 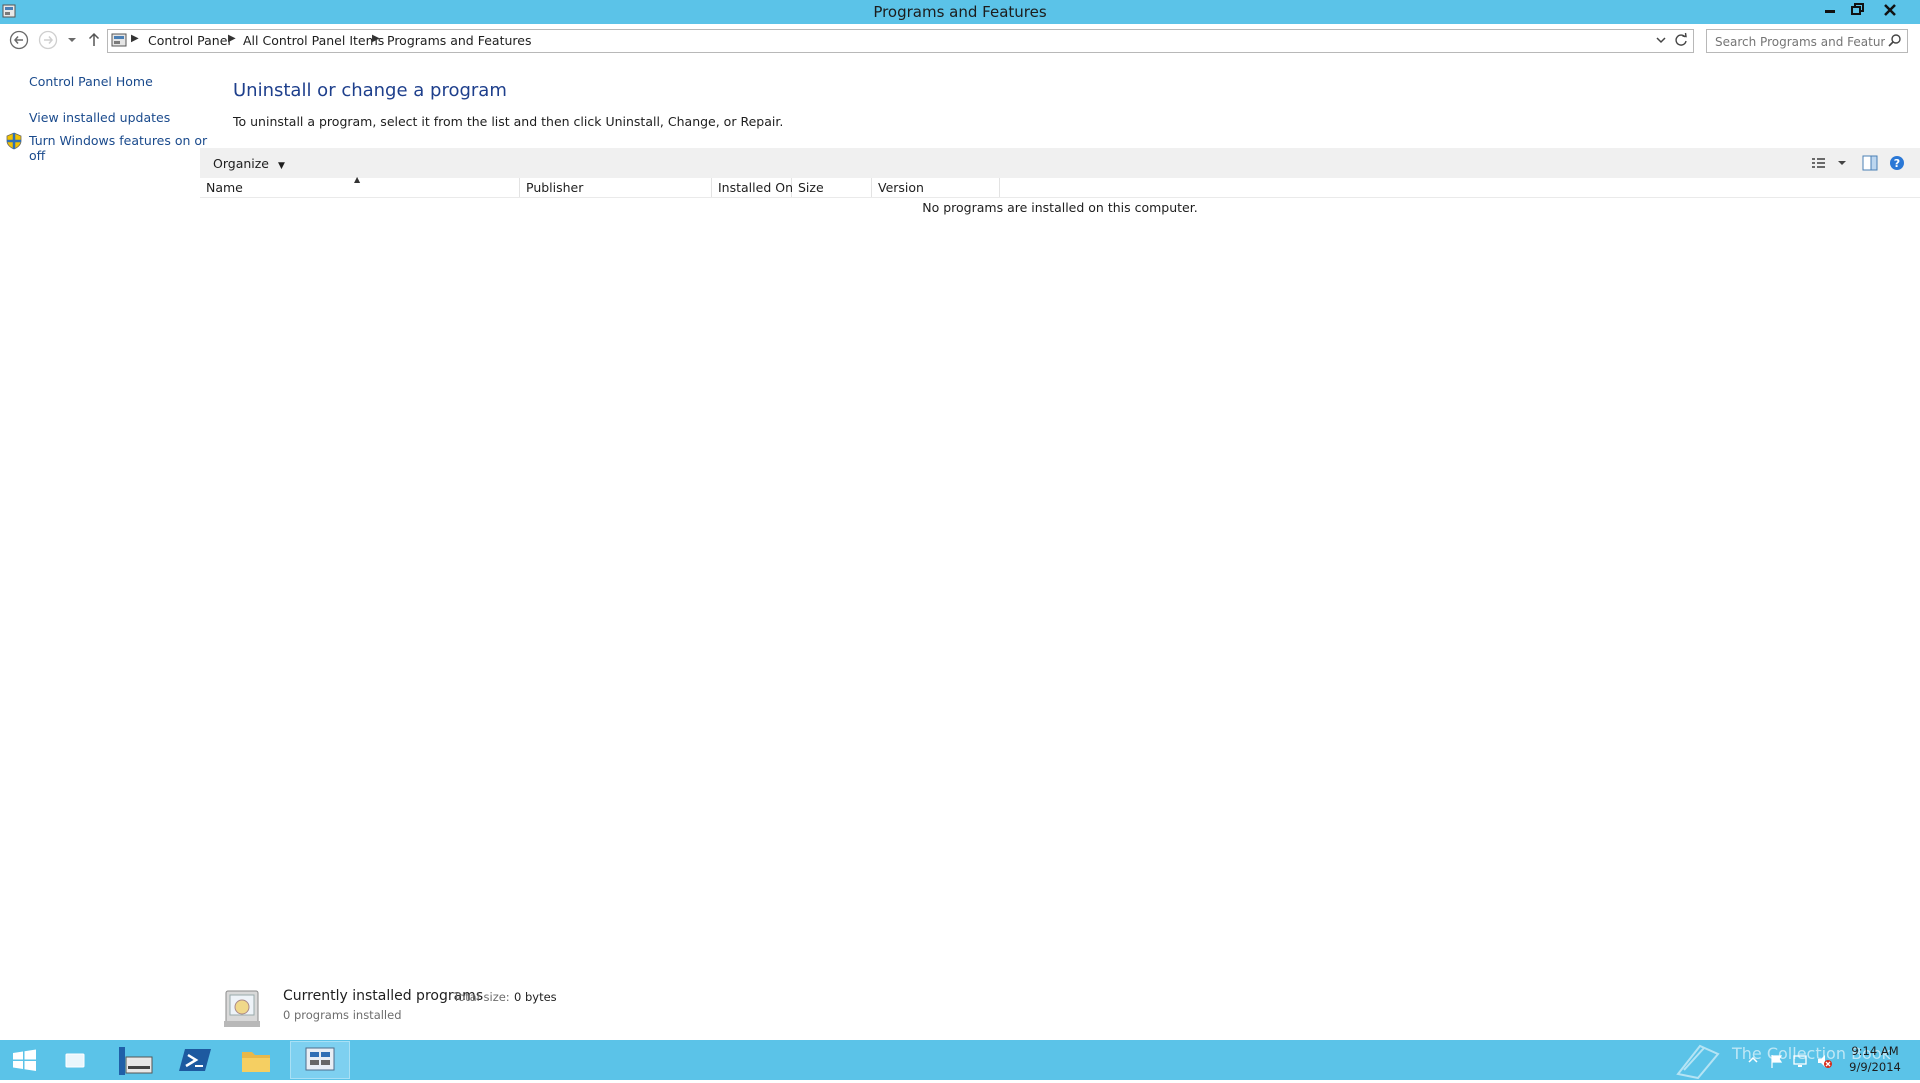 I want to click on organize-menu-button: Organize ▼, so click(x=249, y=163).